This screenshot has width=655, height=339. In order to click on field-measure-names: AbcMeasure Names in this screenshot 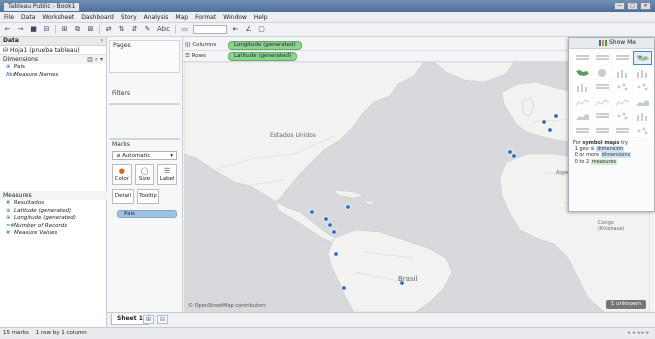, I will do `click(53, 76)`.